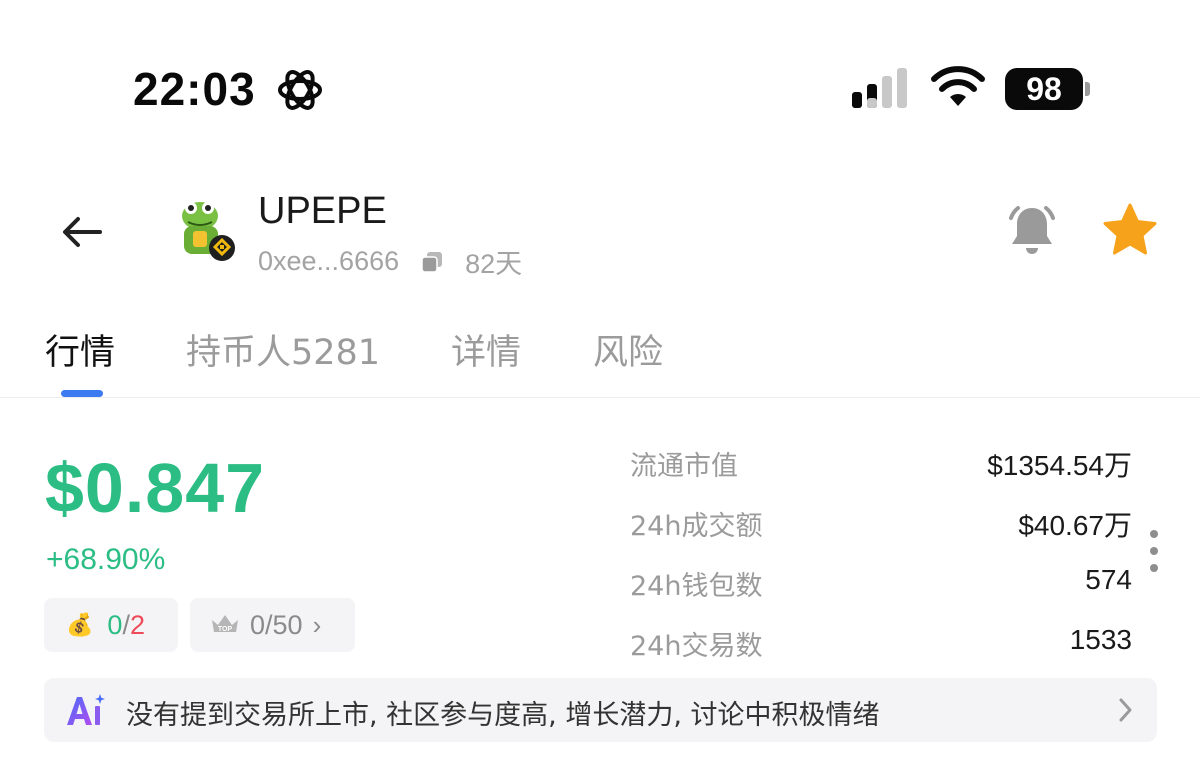 The image size is (1200, 759). I want to click on money-bag-icon: 💰, so click(80, 624).